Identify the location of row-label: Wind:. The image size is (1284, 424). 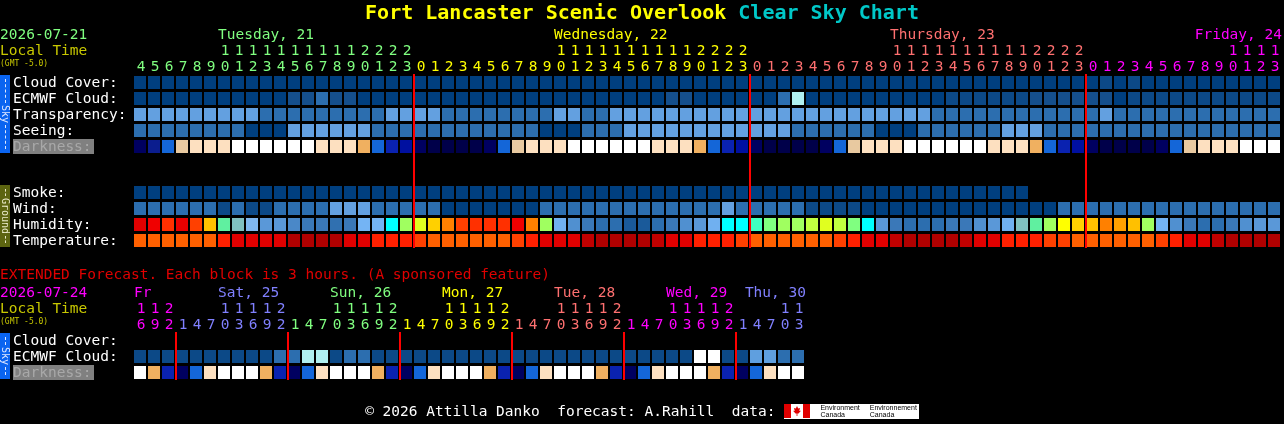
(35, 208).